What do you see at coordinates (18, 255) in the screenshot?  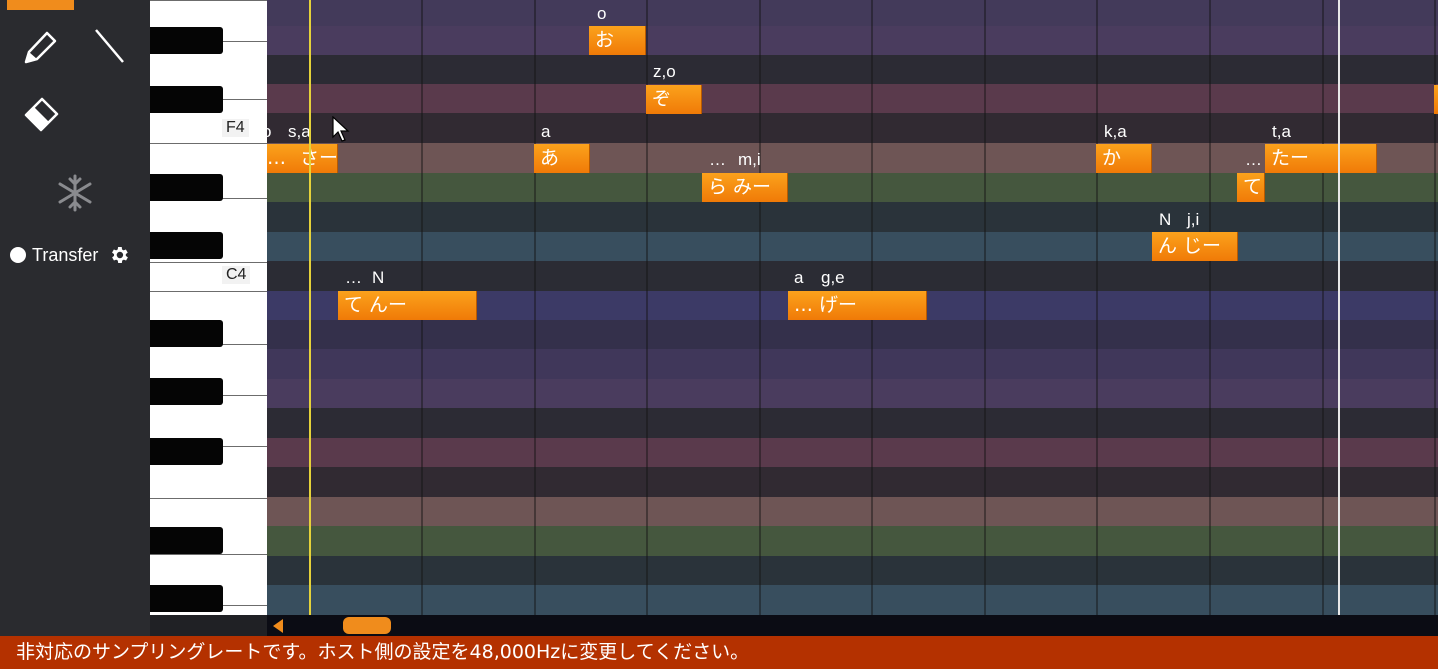 I see `transfer-toggle` at bounding box center [18, 255].